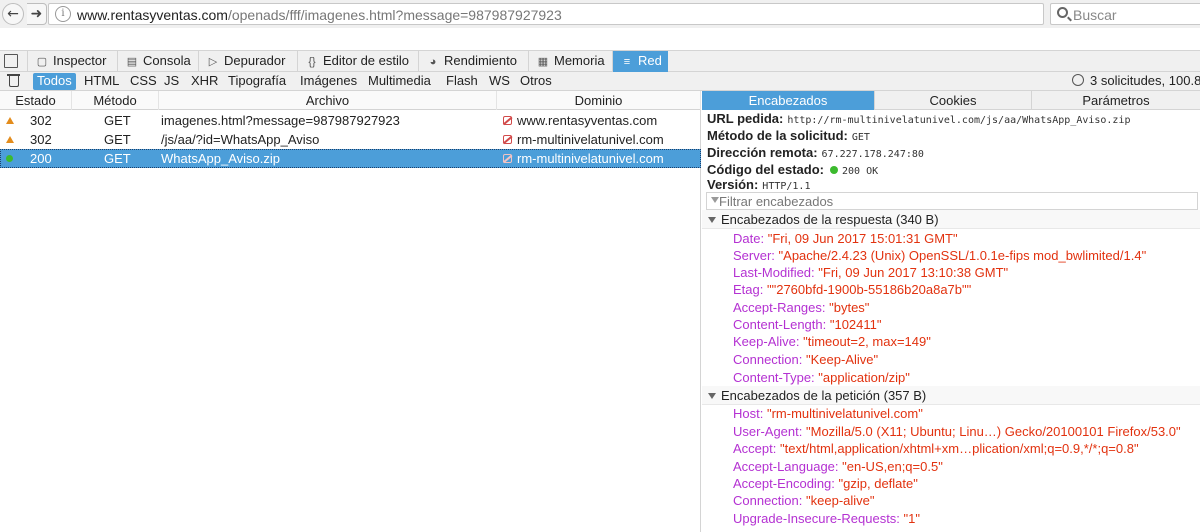 The height and width of the screenshot is (532, 1200). Describe the element at coordinates (862, 238) in the screenshot. I see `header-value: "Fri, 09 Jun 2017 15:01:31 GMT"` at that location.